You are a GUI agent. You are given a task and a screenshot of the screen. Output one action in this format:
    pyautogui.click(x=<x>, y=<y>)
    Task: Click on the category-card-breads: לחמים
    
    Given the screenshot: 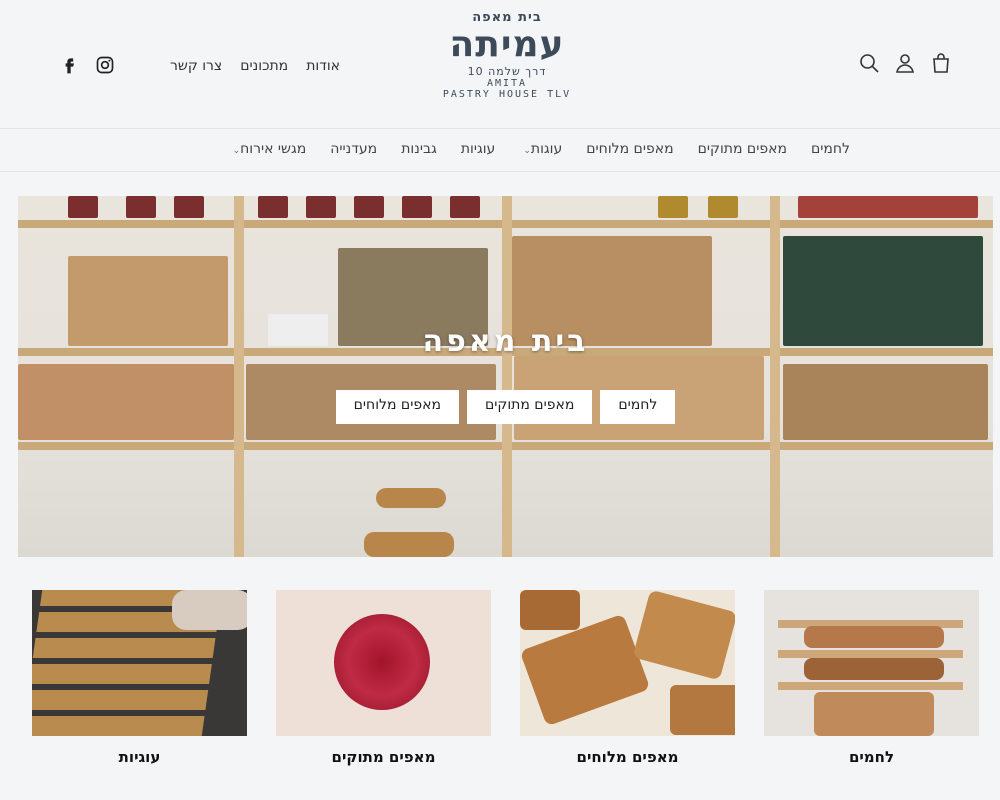 What is the action you would take?
    pyautogui.click(x=871, y=678)
    